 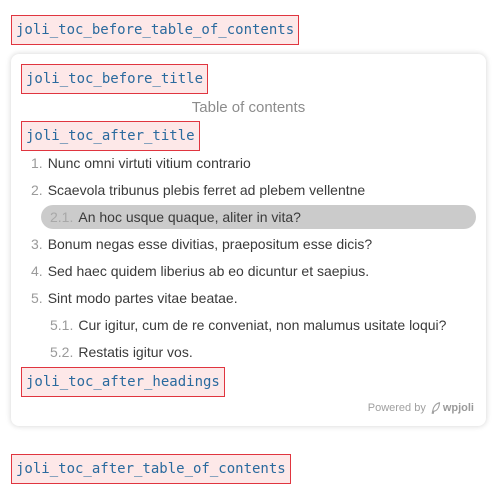 What do you see at coordinates (62, 325) in the screenshot?
I see `toc-item-number: 5.1.` at bounding box center [62, 325].